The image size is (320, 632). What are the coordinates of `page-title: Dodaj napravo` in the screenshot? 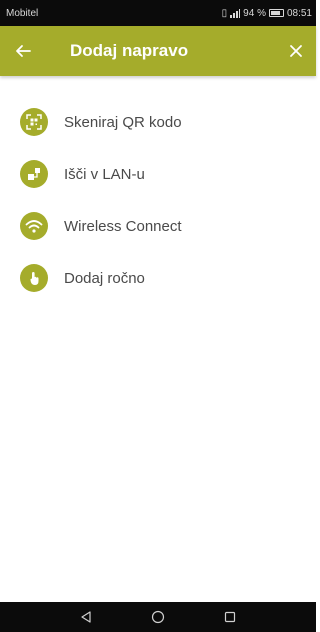 It's located at (129, 50).